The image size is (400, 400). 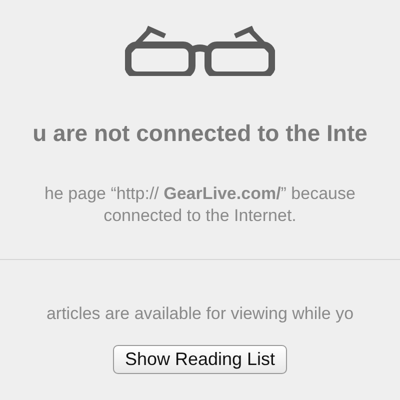 I want to click on error-message: connected to the Internet., so click(x=200, y=216).